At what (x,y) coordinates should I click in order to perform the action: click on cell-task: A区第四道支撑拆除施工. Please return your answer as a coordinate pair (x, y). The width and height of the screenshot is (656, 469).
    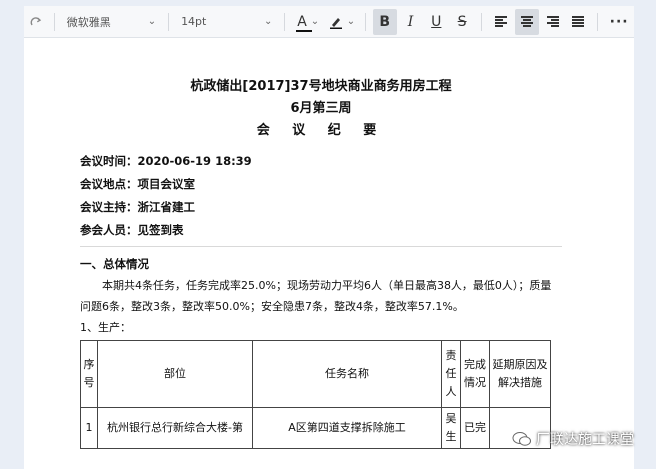
    Looking at the image, I should click on (347, 428).